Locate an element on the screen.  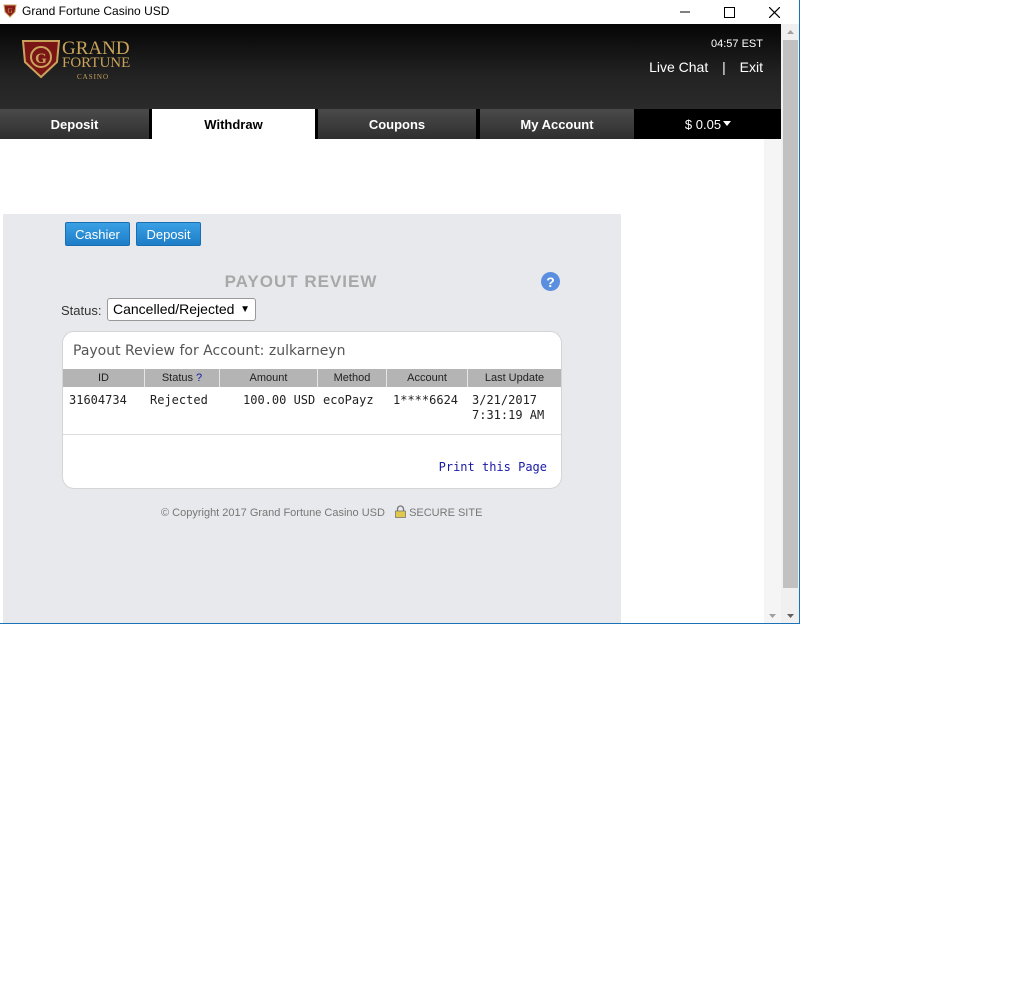
status-select-value: Cancelled/Rejected is located at coordinates (174, 309).